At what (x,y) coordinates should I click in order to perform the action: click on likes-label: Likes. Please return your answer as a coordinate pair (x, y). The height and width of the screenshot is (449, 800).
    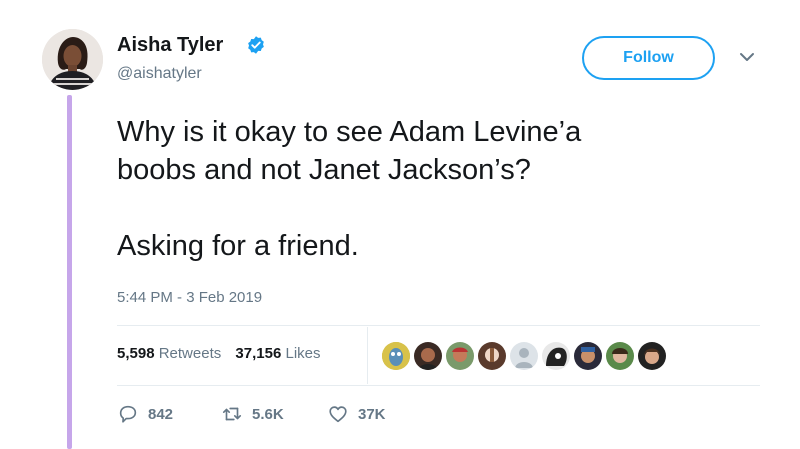
    Looking at the image, I should click on (303, 353).